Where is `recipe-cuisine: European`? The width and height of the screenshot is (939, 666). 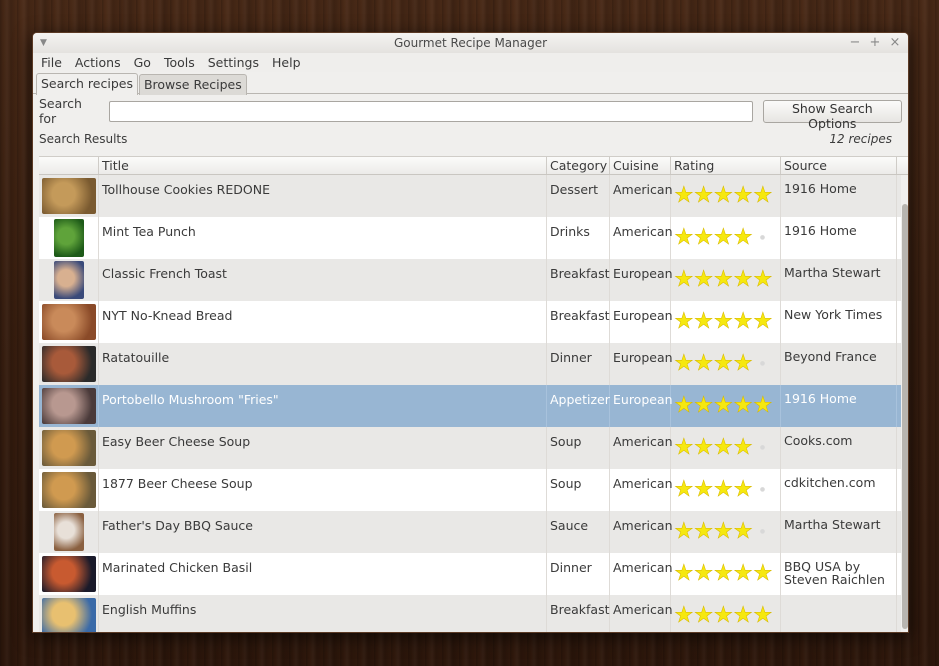
recipe-cuisine: European is located at coordinates (641, 364).